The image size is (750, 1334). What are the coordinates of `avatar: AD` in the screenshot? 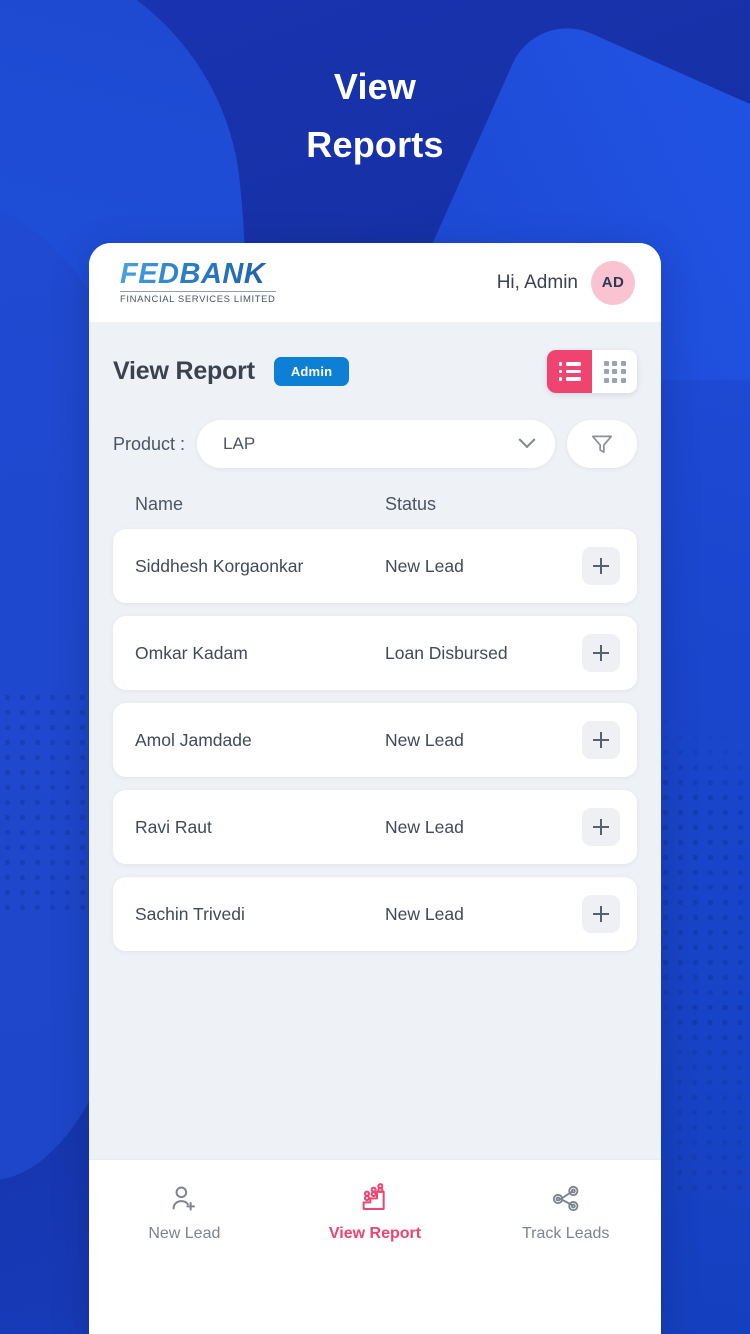 It's located at (613, 282).